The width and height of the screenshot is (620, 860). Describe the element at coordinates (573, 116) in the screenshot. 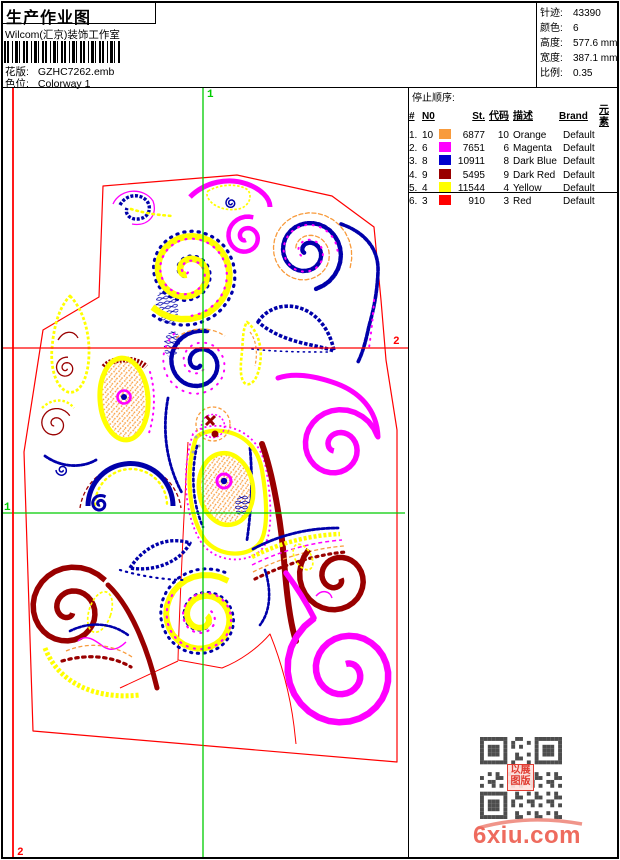

I see `column-header: Brand` at that location.